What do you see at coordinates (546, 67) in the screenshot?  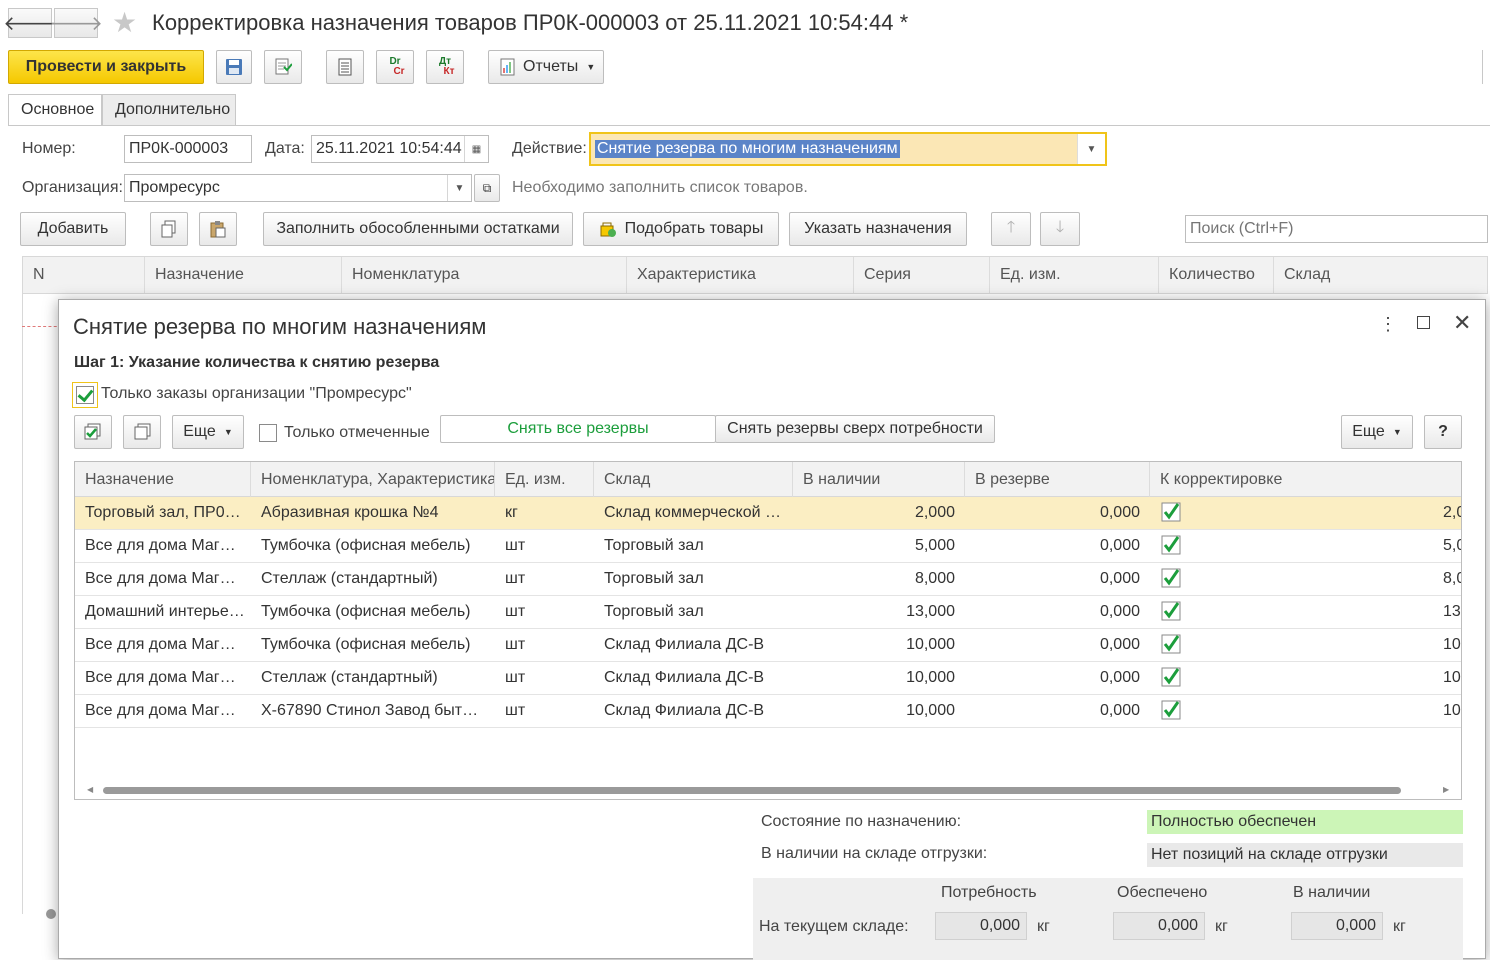 I see `reports-button: Отчеты ▼` at bounding box center [546, 67].